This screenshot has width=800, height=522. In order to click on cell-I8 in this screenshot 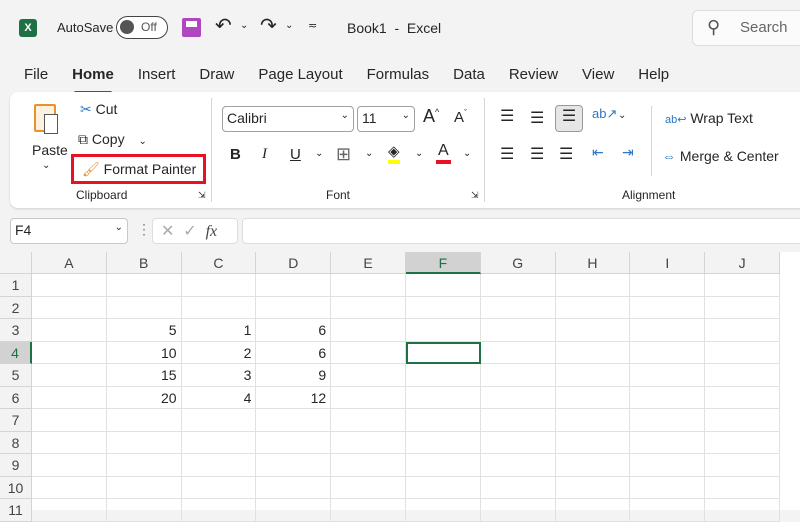, I will do `click(668, 442)`.